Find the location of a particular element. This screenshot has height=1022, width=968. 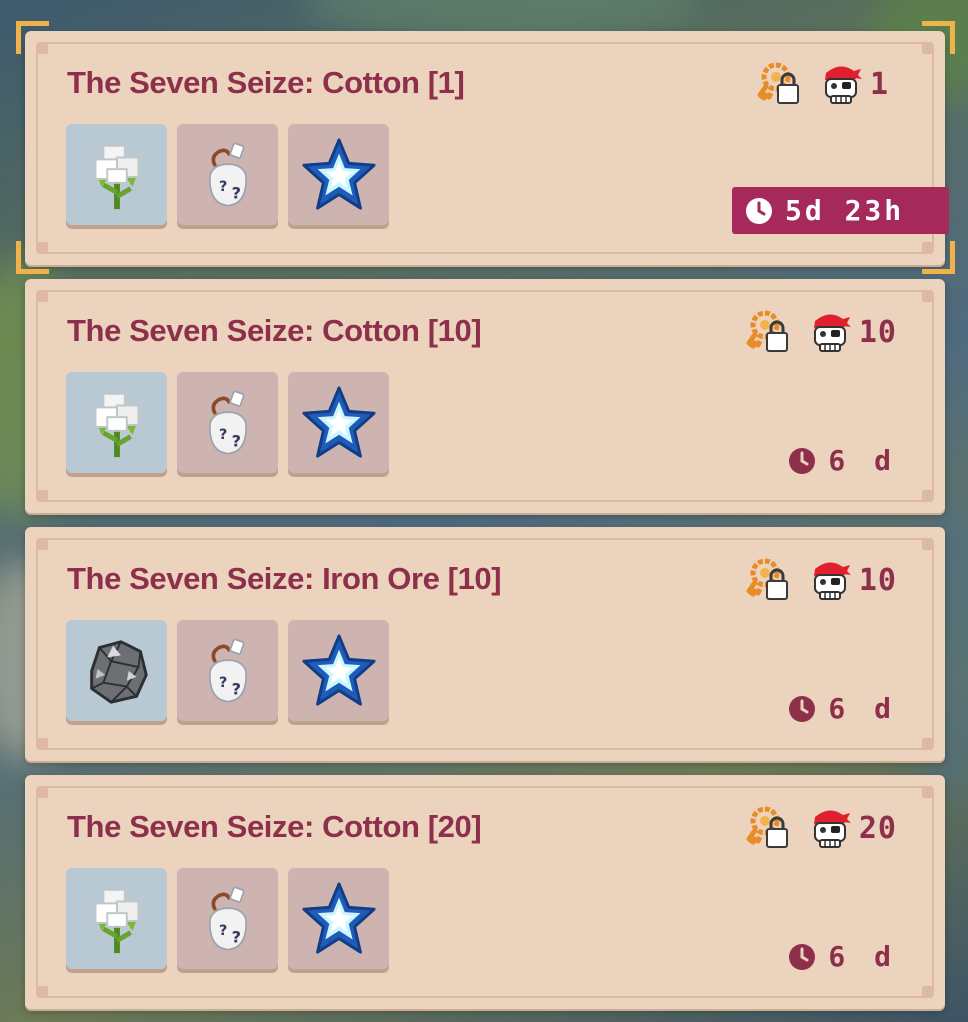

quest-level: 1 is located at coordinates (879, 84).